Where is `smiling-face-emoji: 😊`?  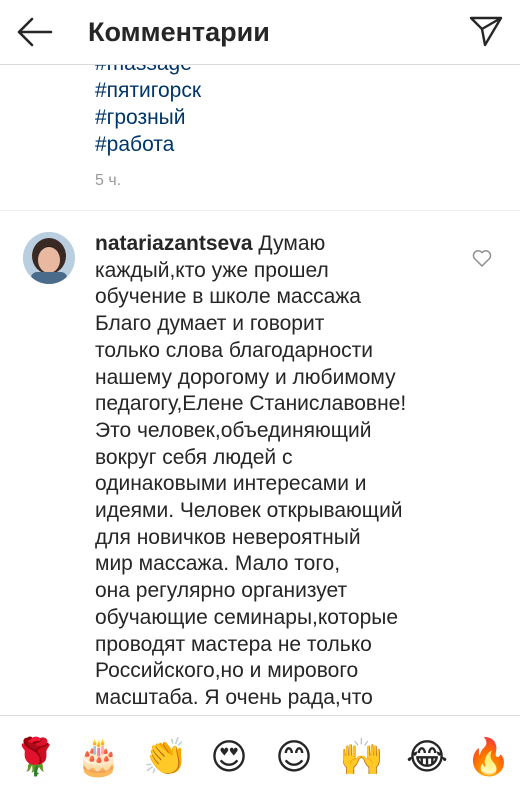
smiling-face-emoji: 😊 is located at coordinates (294, 758).